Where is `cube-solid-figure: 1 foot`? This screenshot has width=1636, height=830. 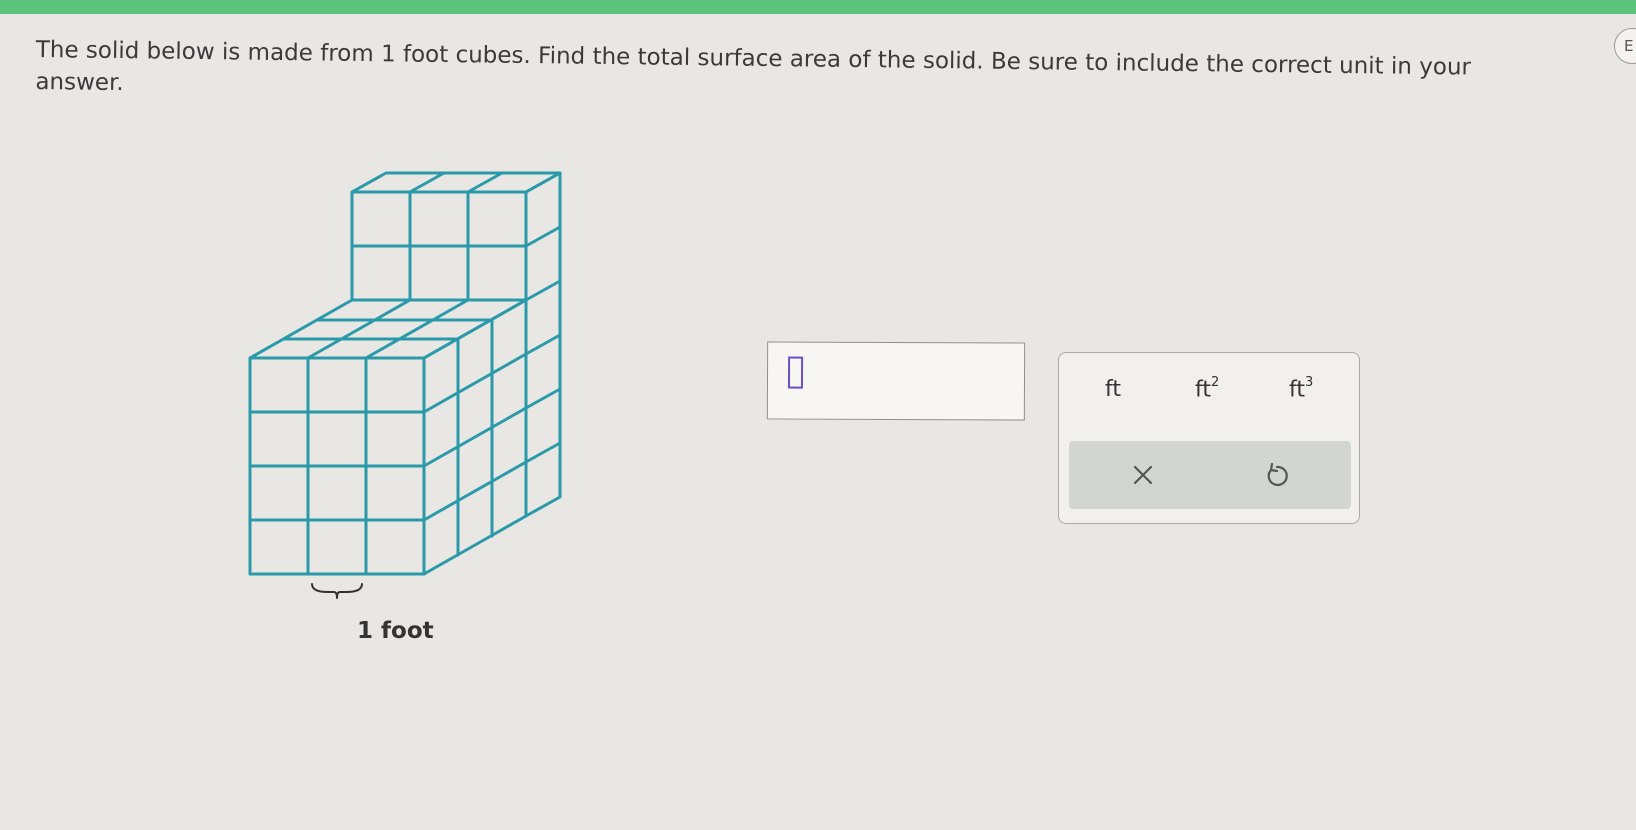 cube-solid-figure: 1 foot is located at coordinates (430, 410).